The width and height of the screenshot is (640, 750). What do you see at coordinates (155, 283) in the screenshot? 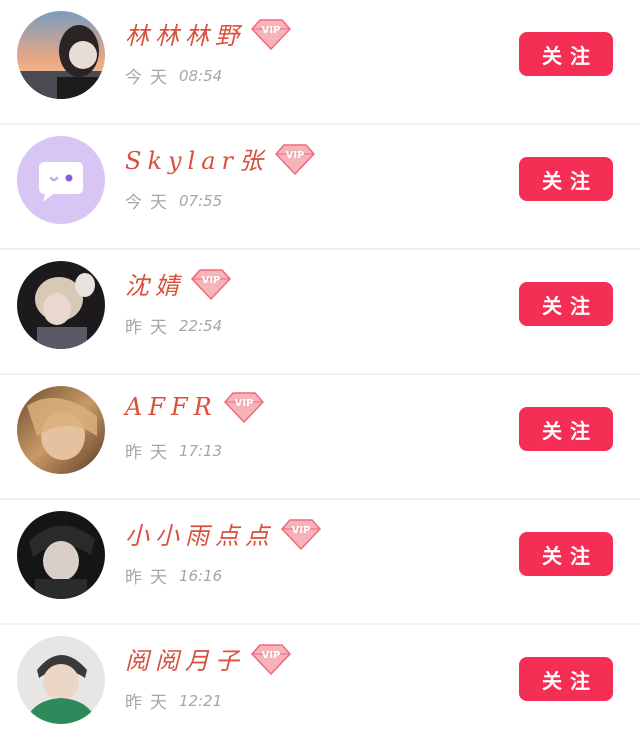
I see `user-name: 沈婧` at bounding box center [155, 283].